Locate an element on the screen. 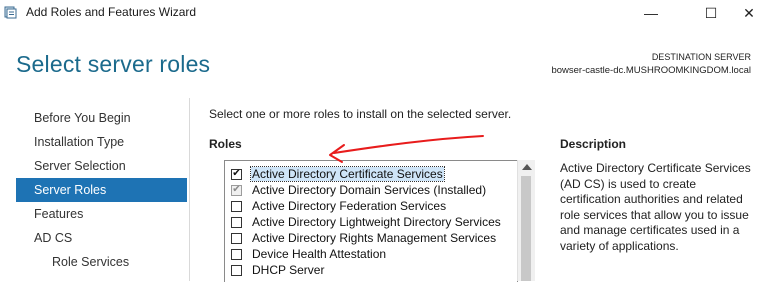 The width and height of the screenshot is (767, 282). window-title: Add Roles and Features Wizard is located at coordinates (111, 12).